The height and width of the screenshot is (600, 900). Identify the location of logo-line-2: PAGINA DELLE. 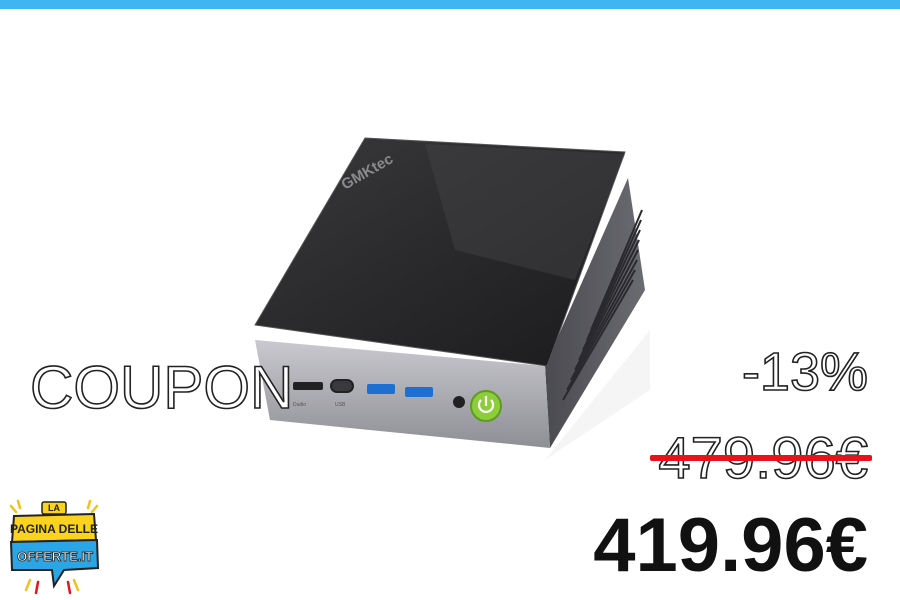
(54, 529).